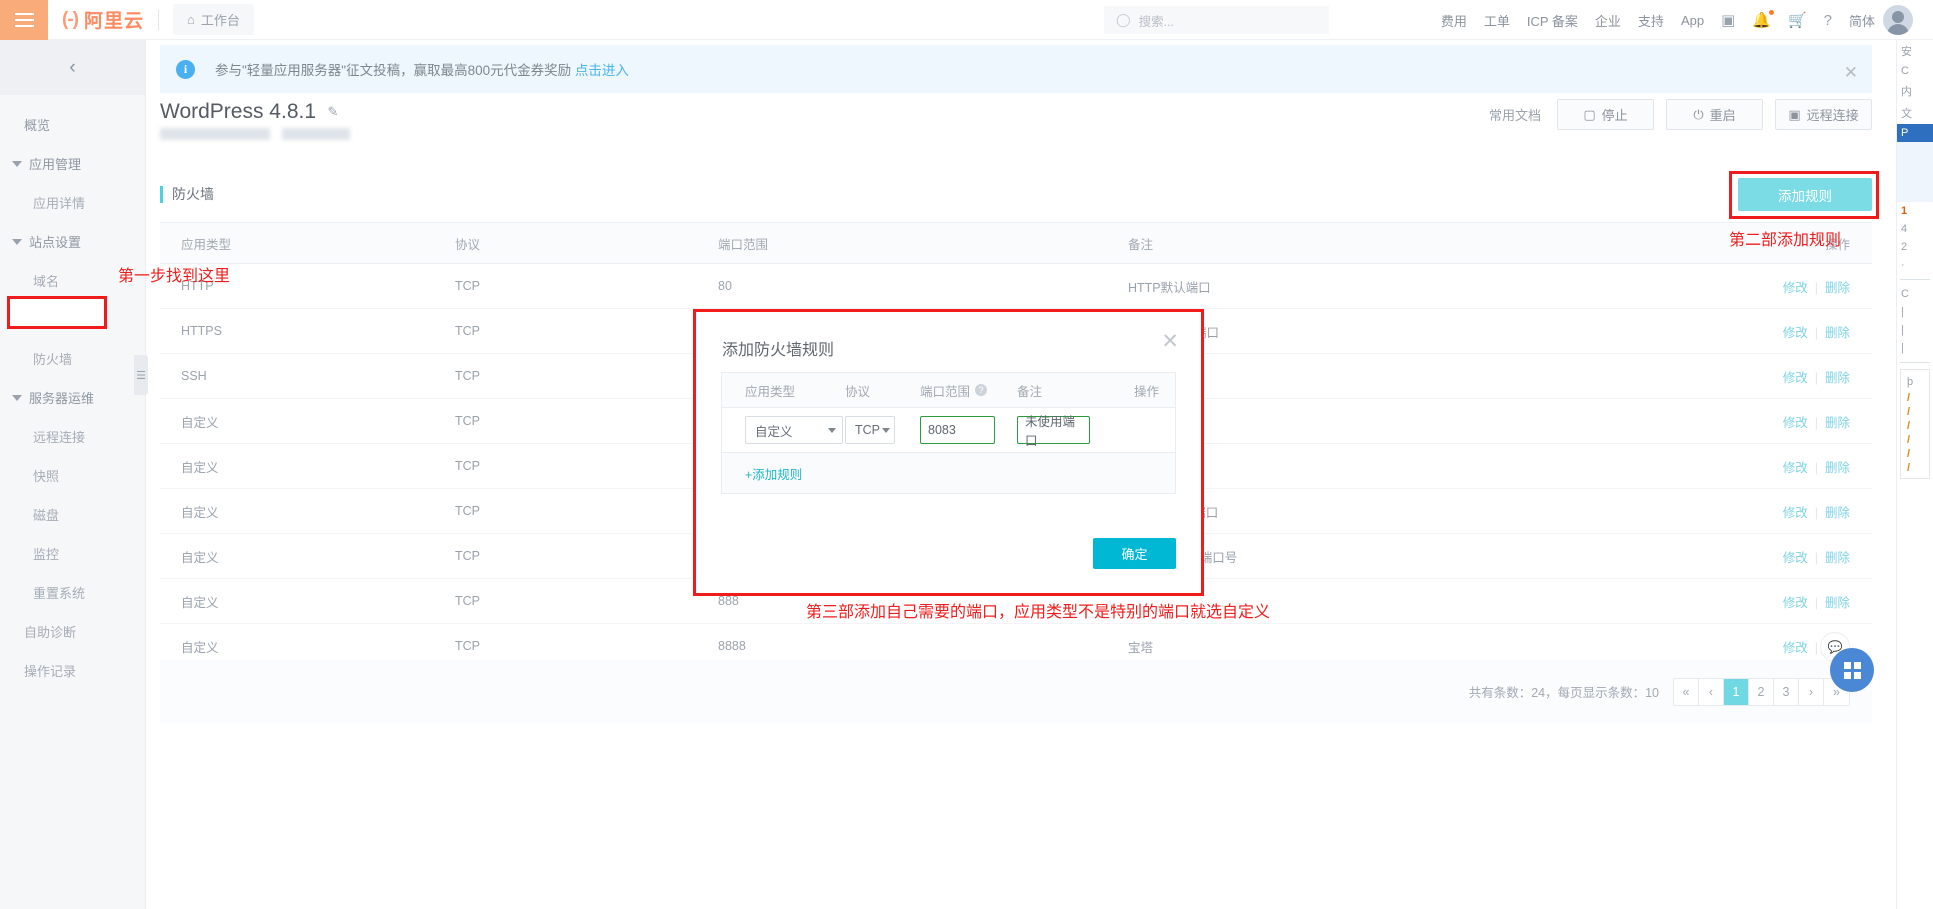 Image resolution: width=1933 pixels, height=909 pixels. Describe the element at coordinates (24, 20) in the screenshot. I see `menu-toggle-button` at that location.